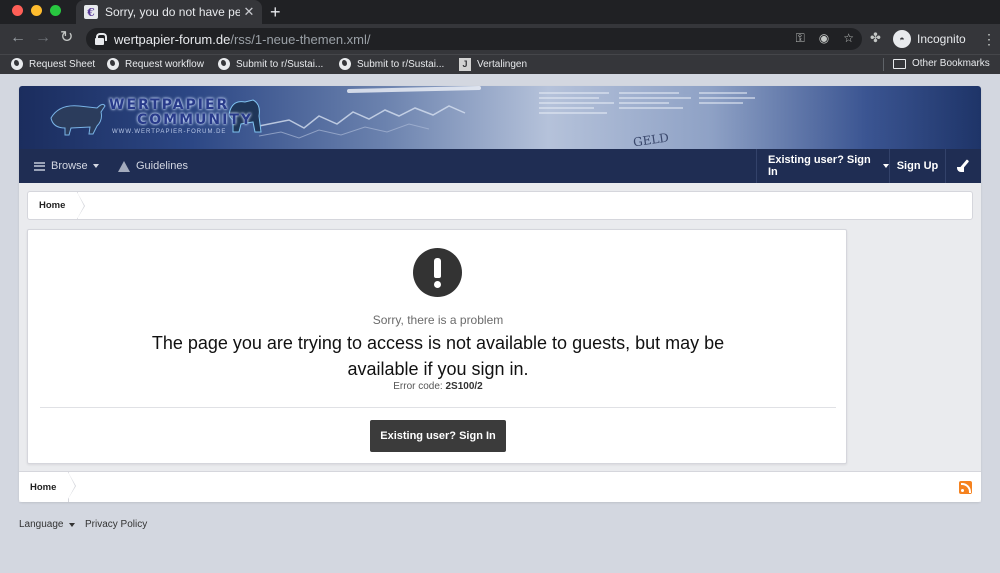 The image size is (1000, 573). Describe the element at coordinates (47, 524) in the screenshot. I see `language-selector: Language` at that location.